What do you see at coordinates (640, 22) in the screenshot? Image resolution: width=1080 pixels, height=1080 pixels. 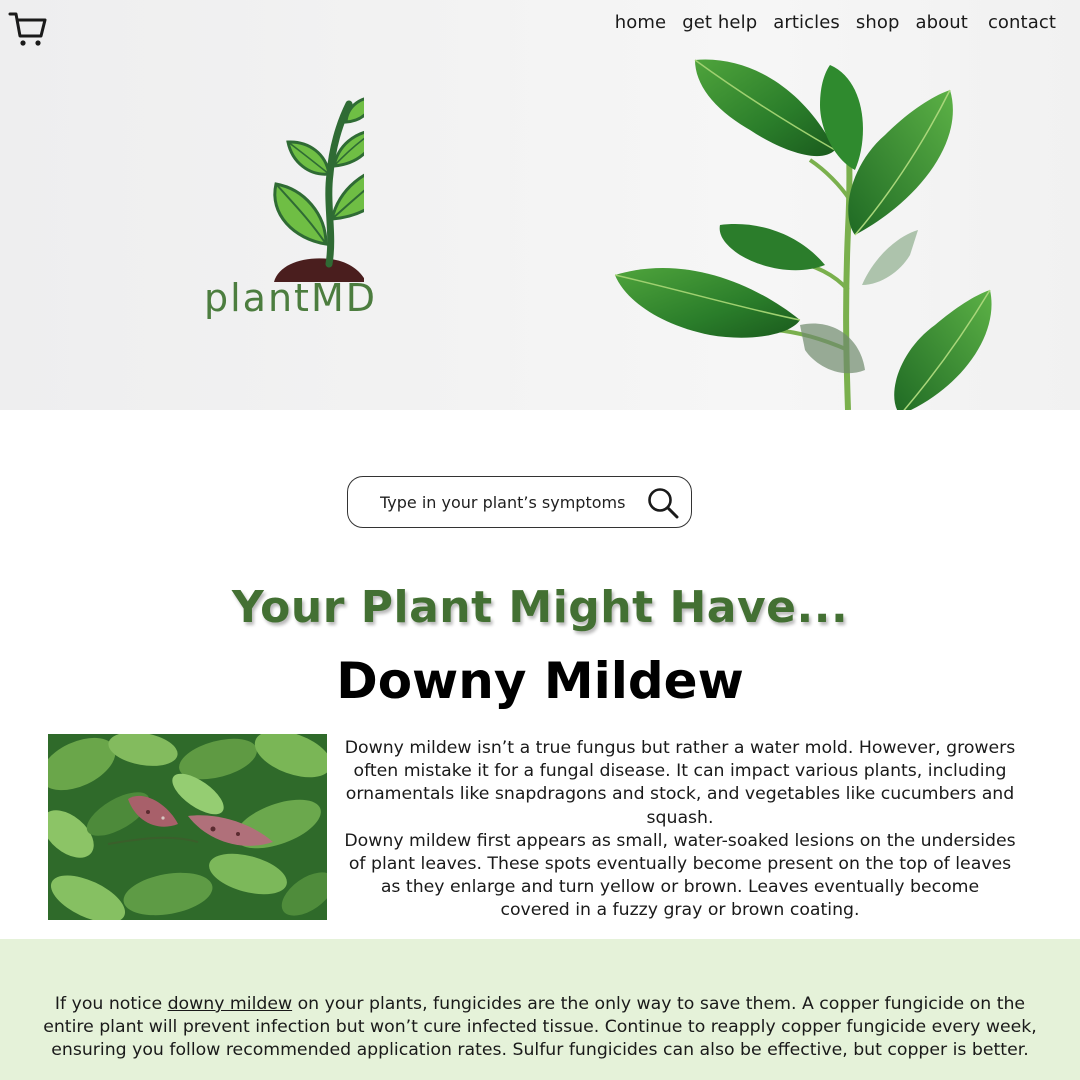 I see `nav-home: home` at bounding box center [640, 22].